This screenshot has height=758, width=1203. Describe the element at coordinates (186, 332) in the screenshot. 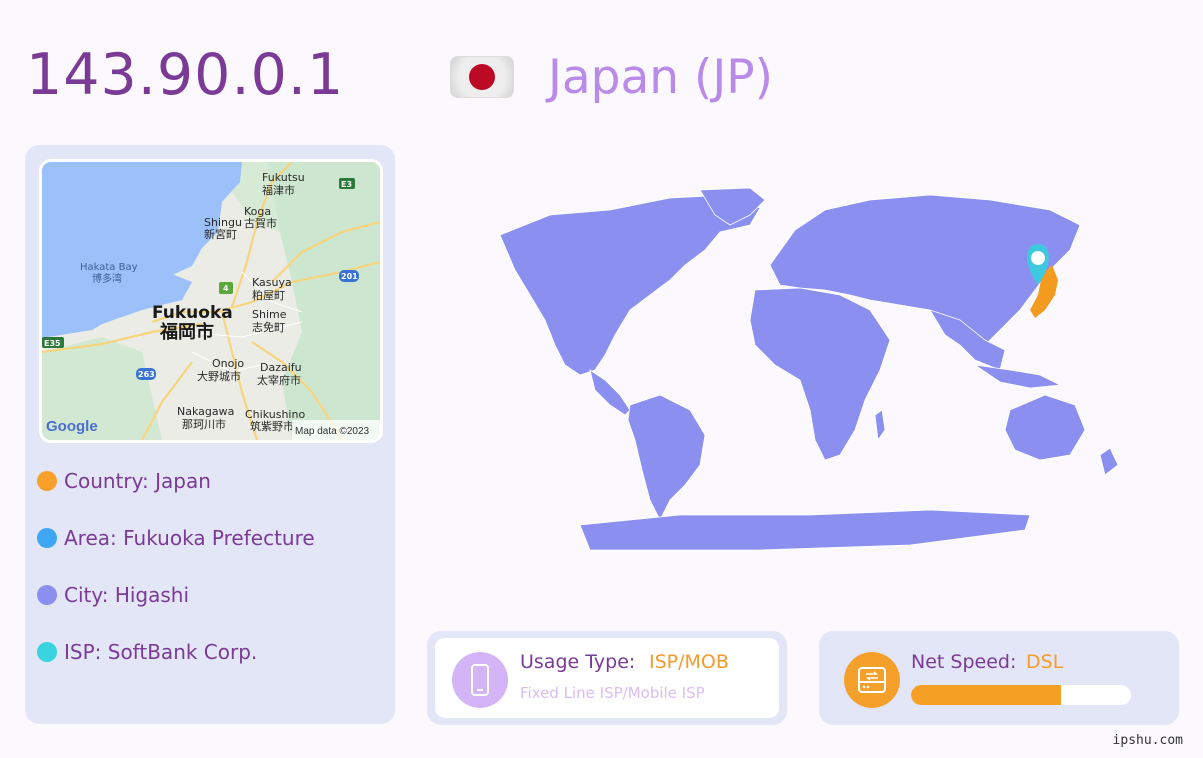

I see `map-label-fukuoka-jp: 福岡市` at that location.